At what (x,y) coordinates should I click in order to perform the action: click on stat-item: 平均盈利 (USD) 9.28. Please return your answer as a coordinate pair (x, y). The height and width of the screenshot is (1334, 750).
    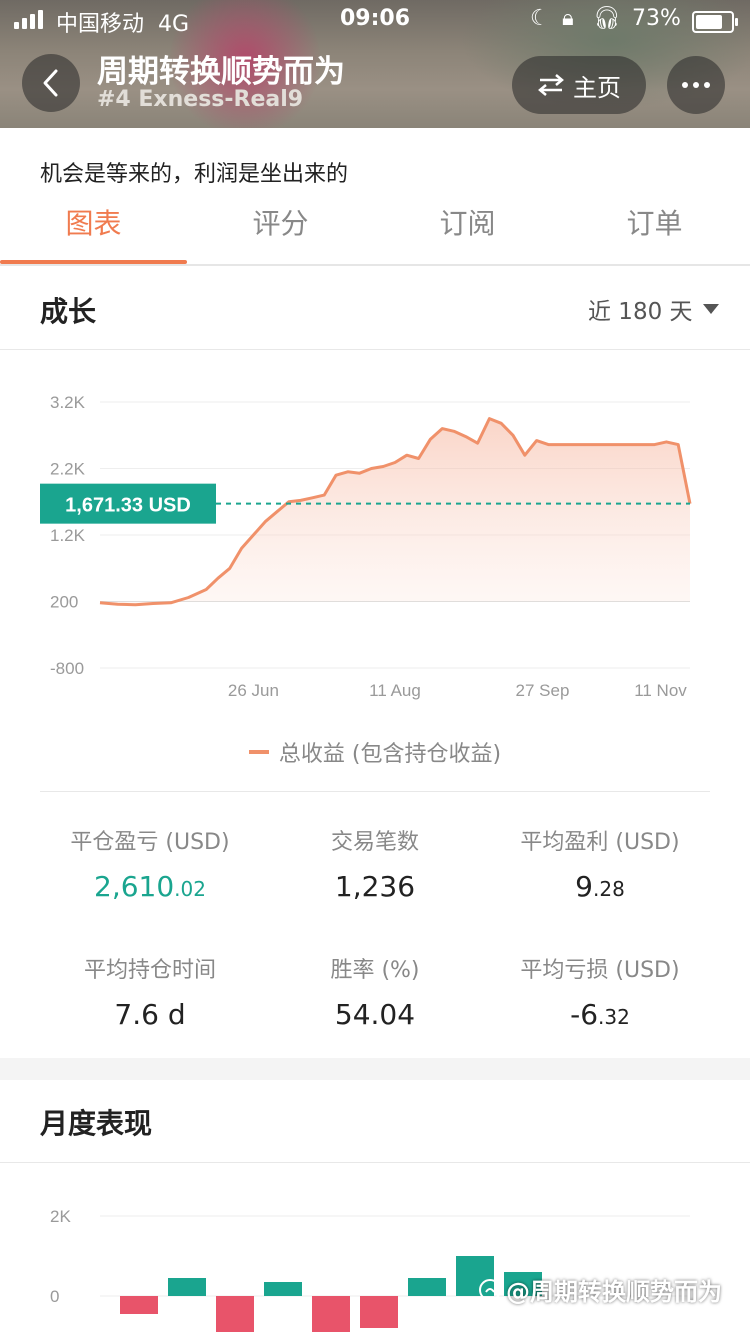
    Looking at the image, I should click on (600, 863).